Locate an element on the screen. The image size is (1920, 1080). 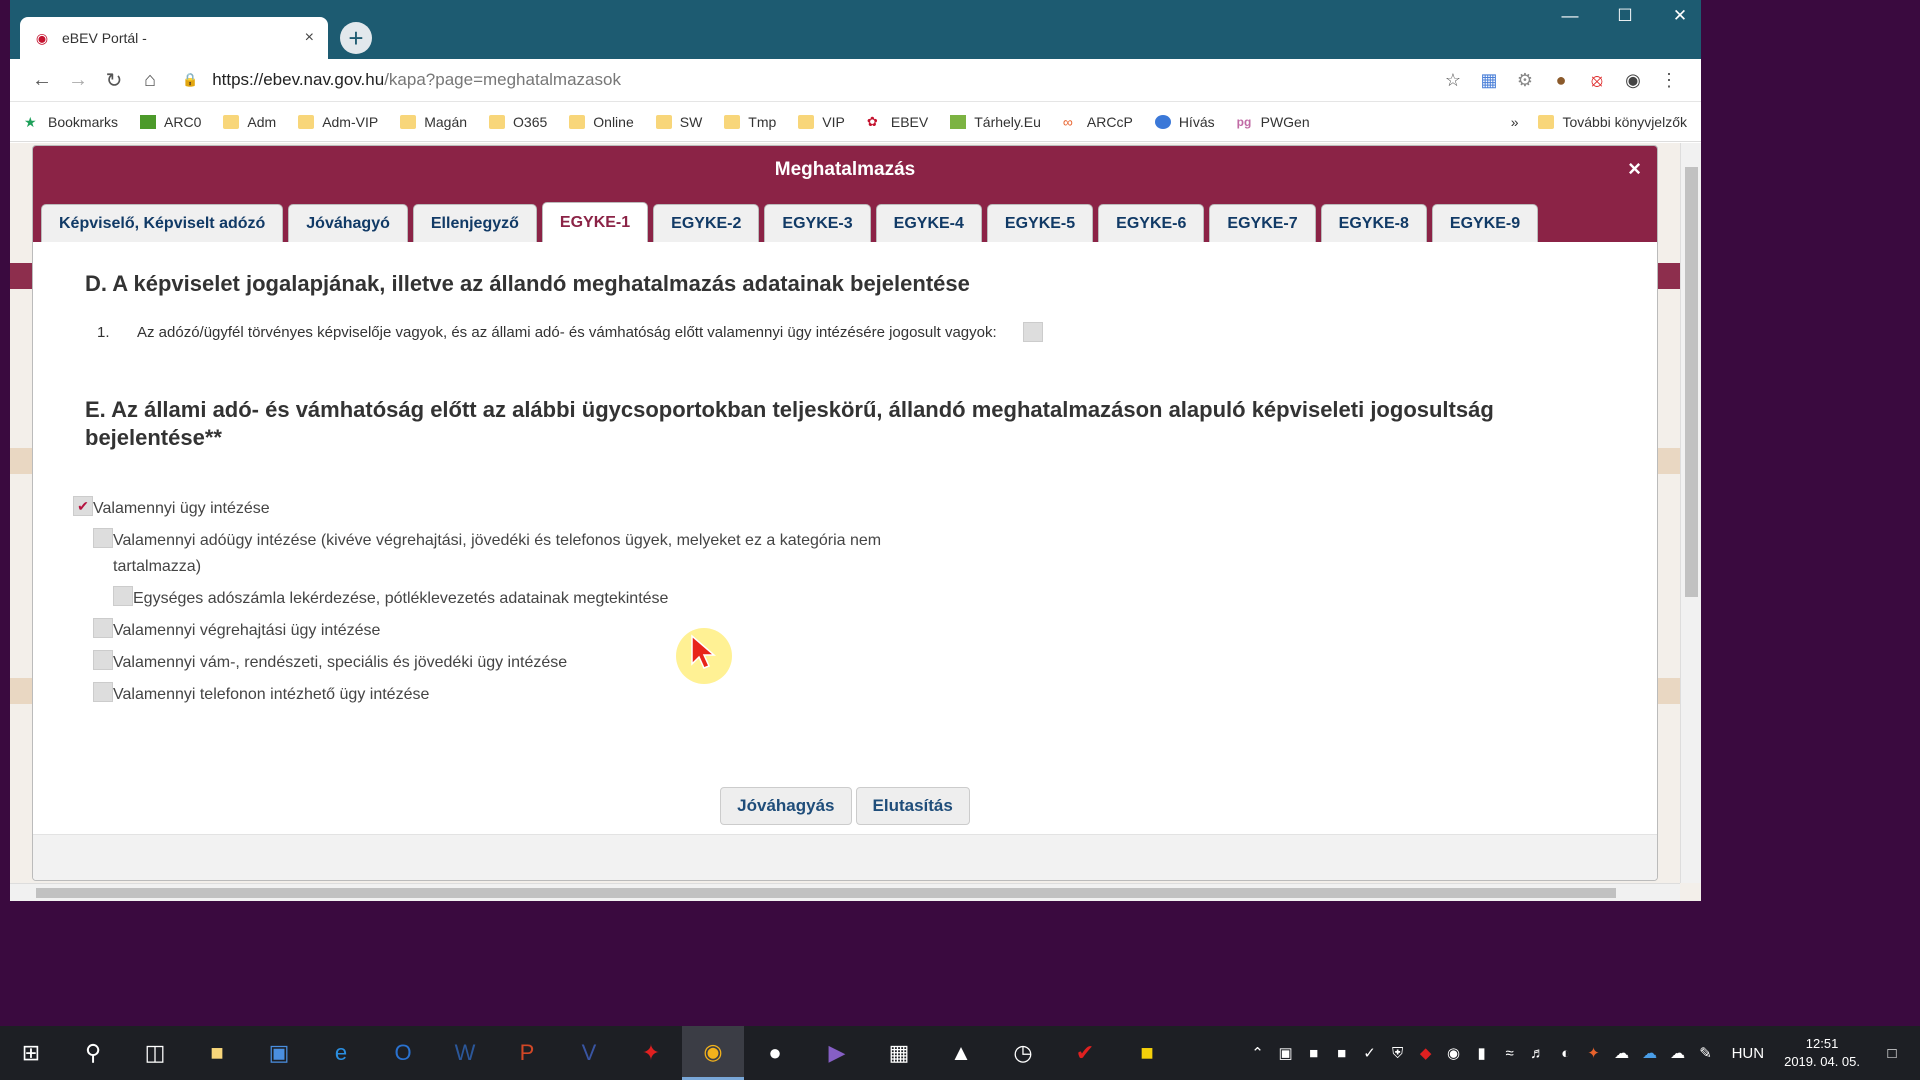
bookmark-item: ★ Bookmarks is located at coordinates (71, 122).